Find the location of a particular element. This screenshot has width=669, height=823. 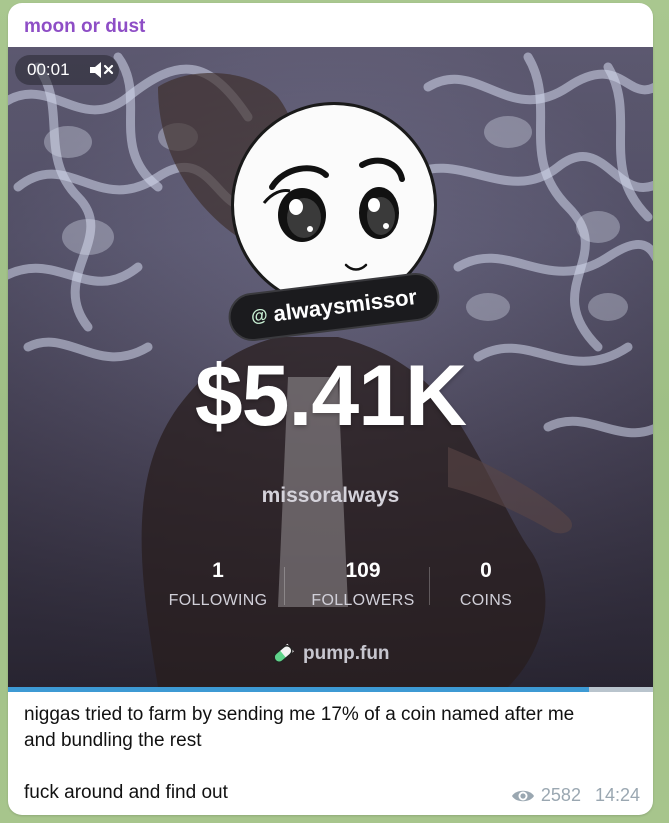

video-progress-bar is located at coordinates (330, 689).